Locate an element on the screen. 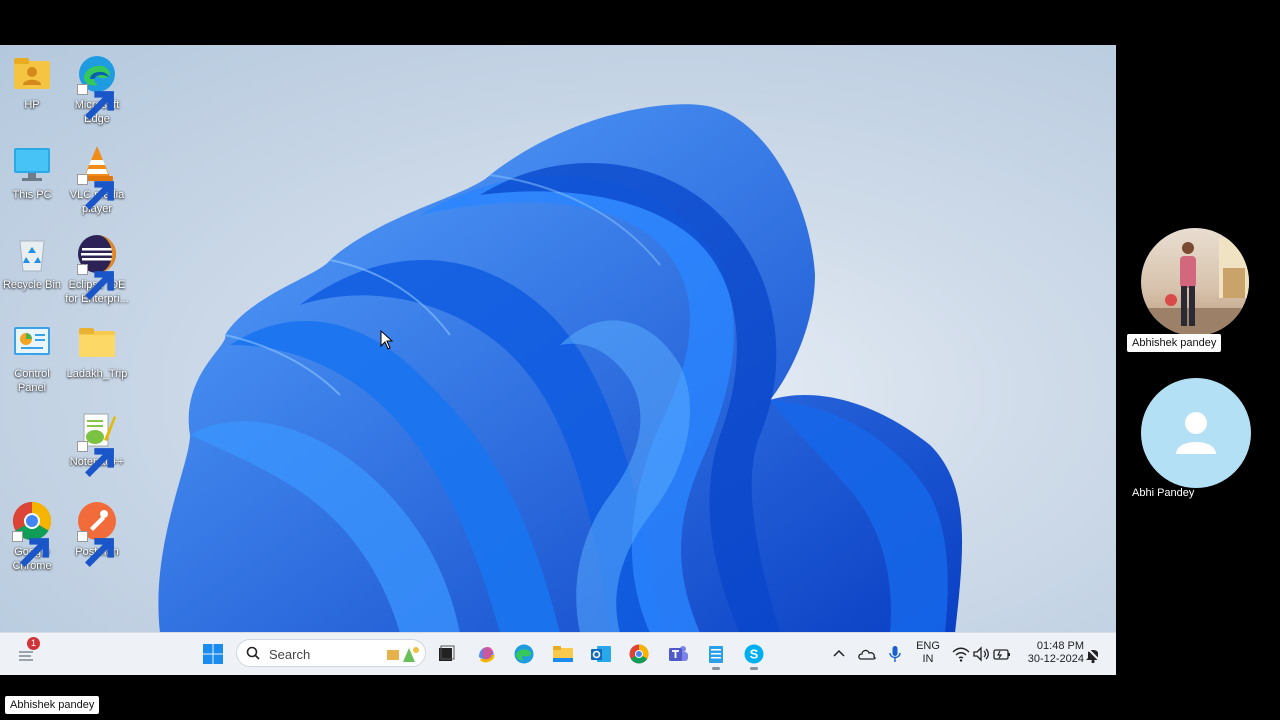 The width and height of the screenshot is (1280, 720). person-silhouette-icon is located at coordinates (1196, 433).